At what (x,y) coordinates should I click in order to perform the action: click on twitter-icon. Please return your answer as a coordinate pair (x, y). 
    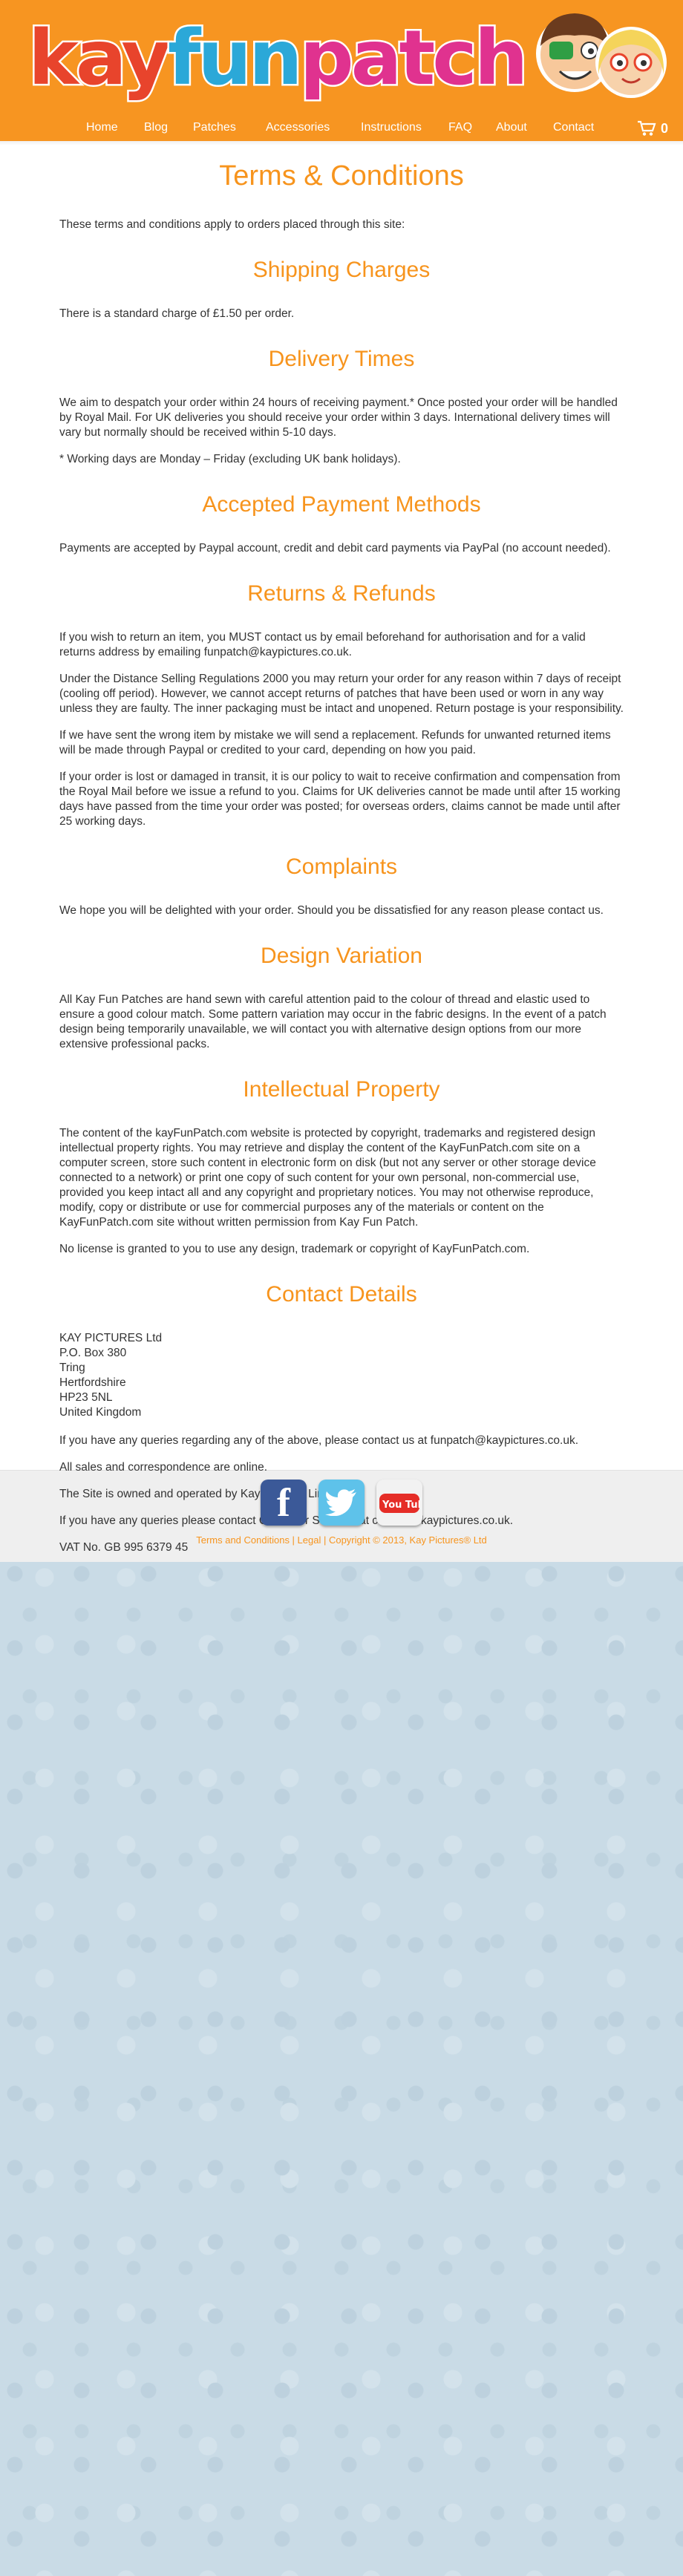
    Looking at the image, I should click on (341, 1503).